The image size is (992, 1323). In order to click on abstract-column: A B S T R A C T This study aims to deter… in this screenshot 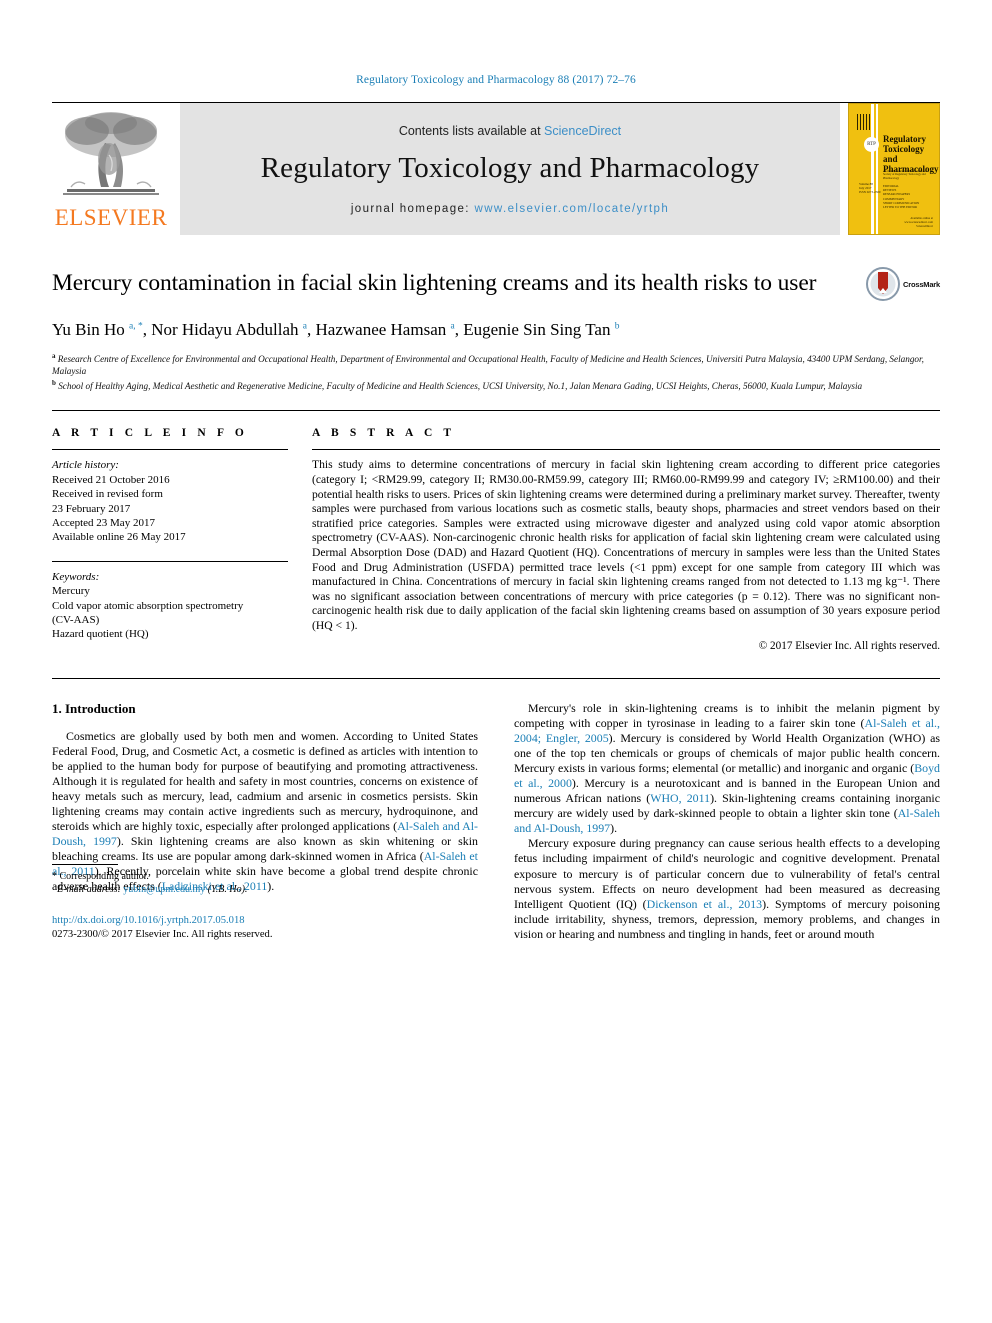, I will do `click(626, 539)`.